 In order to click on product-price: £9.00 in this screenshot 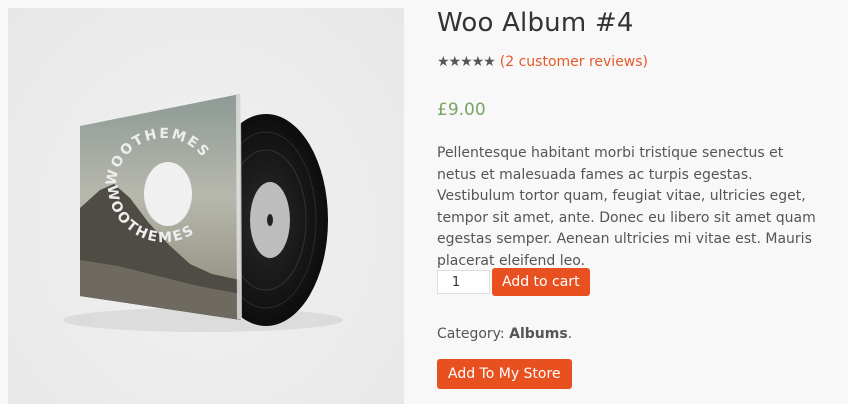, I will do `click(461, 110)`.